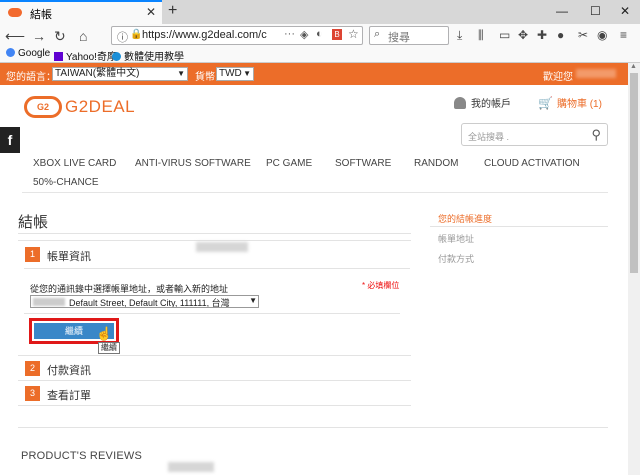 Image resolution: width=640 pixels, height=475 pixels. Describe the element at coordinates (60, 36) in the screenshot. I see `reload-icon: ↻` at that location.